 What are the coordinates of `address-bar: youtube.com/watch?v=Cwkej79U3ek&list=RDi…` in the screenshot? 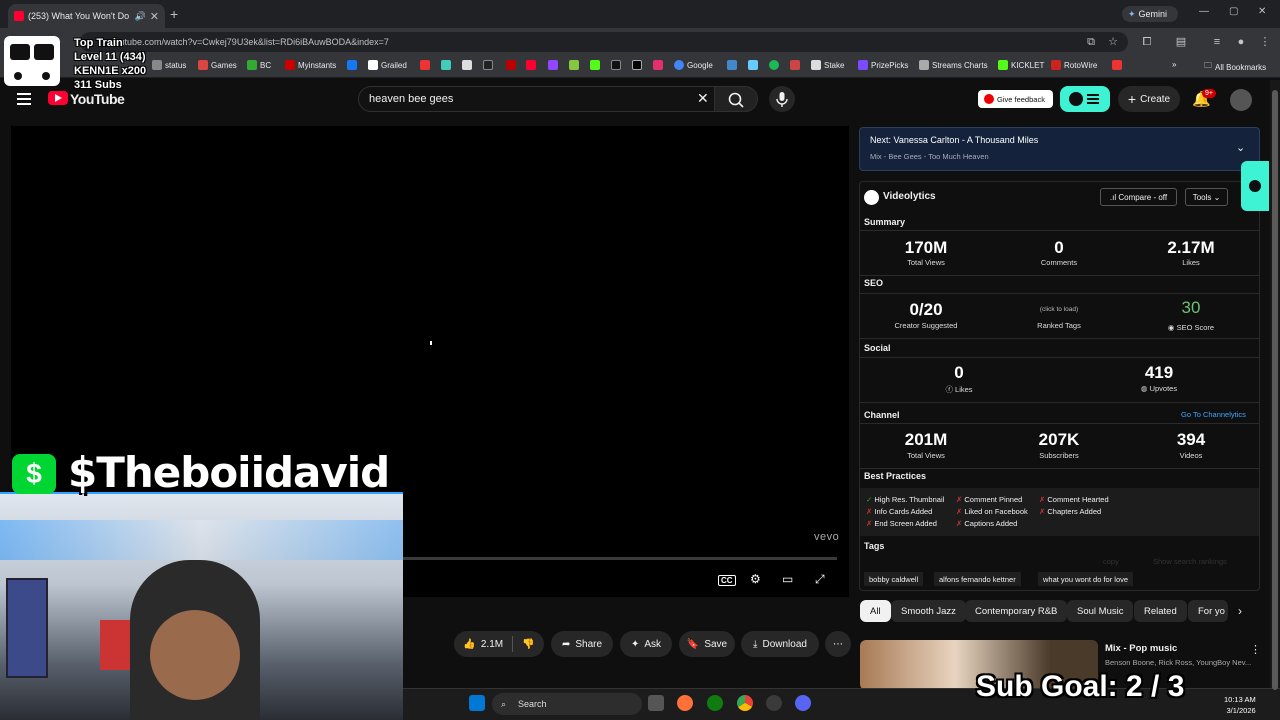 It's located at (604, 42).